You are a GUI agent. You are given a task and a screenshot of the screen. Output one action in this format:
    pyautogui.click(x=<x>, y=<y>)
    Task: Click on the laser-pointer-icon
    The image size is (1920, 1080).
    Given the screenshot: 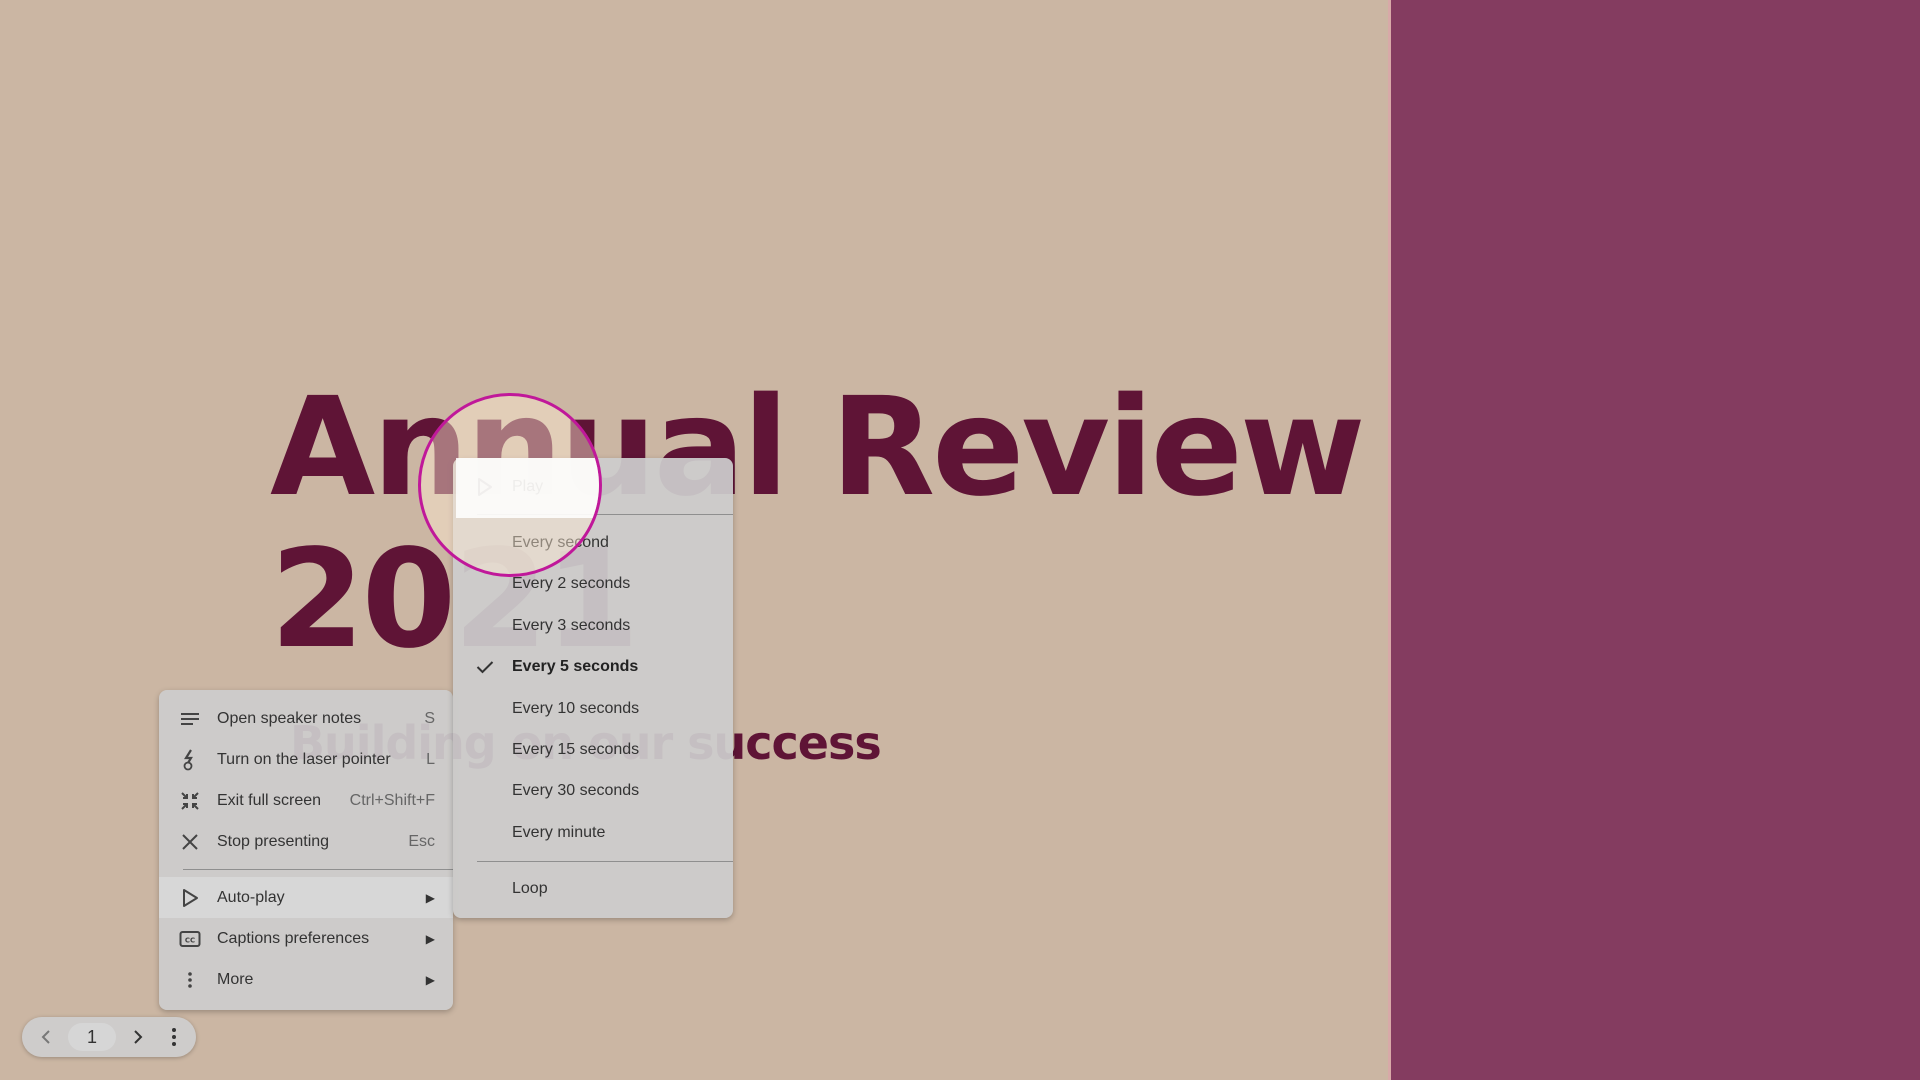 What is the action you would take?
    pyautogui.click(x=190, y=759)
    